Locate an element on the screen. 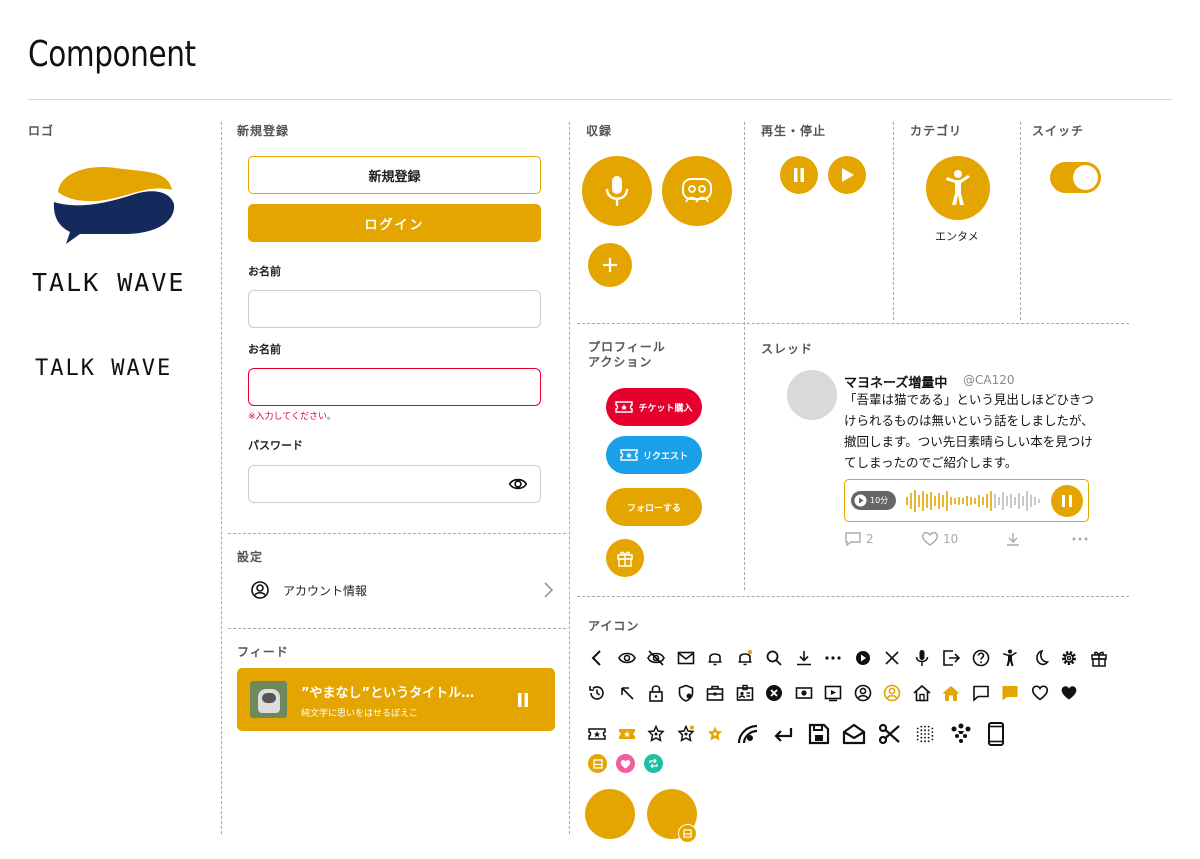 The image size is (1200, 859). bell-icon is located at coordinates (715, 658).